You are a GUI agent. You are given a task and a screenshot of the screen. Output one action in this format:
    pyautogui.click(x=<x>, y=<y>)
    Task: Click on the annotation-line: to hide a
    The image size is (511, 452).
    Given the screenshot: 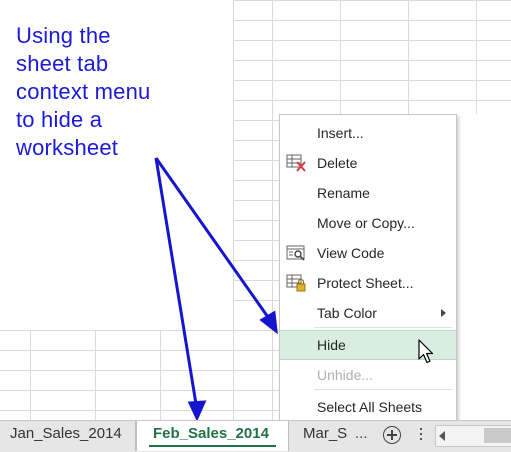 What is the action you would take?
    pyautogui.click(x=59, y=119)
    